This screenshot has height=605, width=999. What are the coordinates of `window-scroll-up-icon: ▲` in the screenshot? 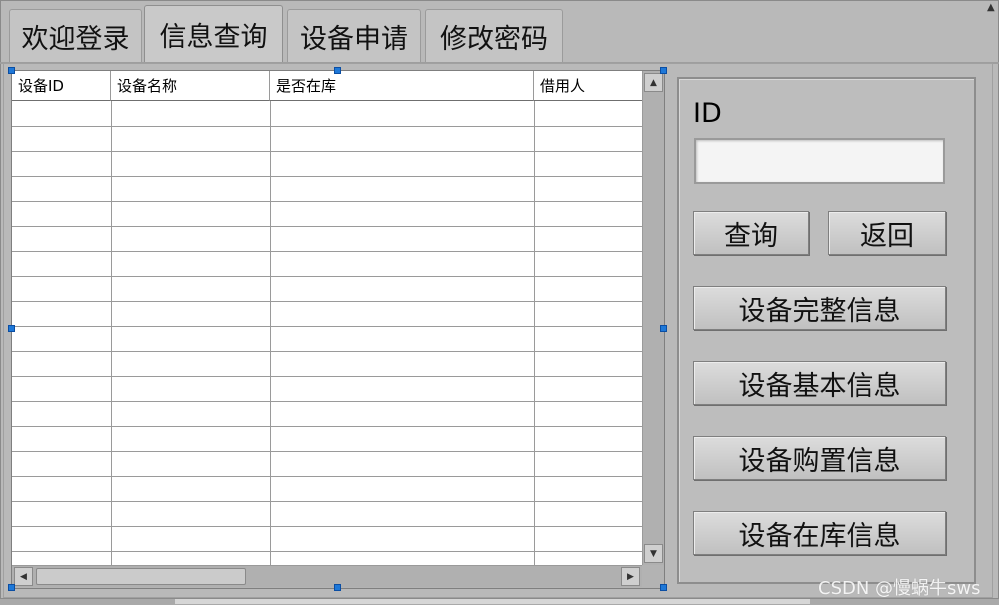 It's located at (991, 7).